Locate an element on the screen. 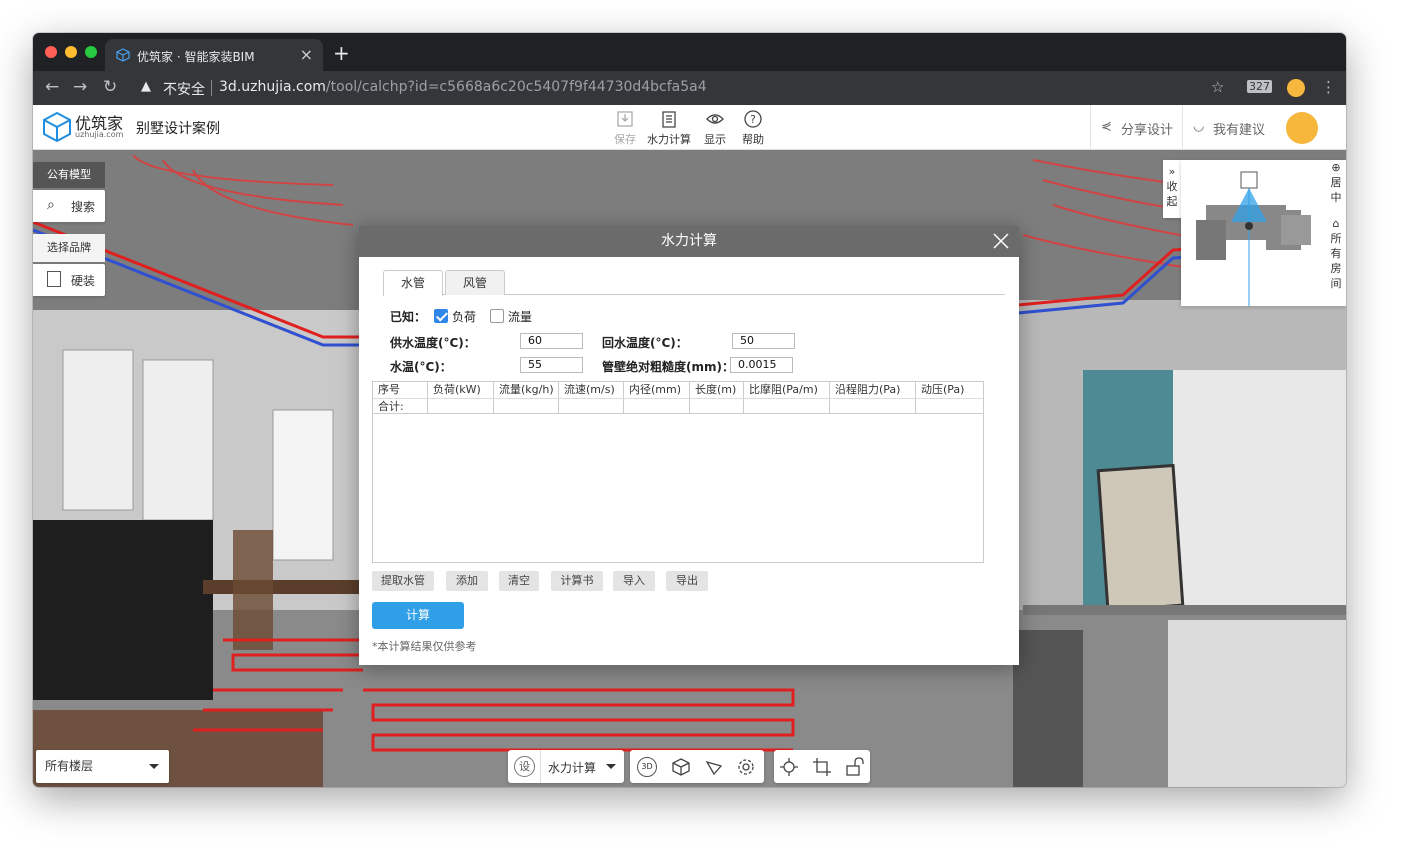 Image resolution: width=1411 pixels, height=852 pixels. close-window-button is located at coordinates (51, 52).